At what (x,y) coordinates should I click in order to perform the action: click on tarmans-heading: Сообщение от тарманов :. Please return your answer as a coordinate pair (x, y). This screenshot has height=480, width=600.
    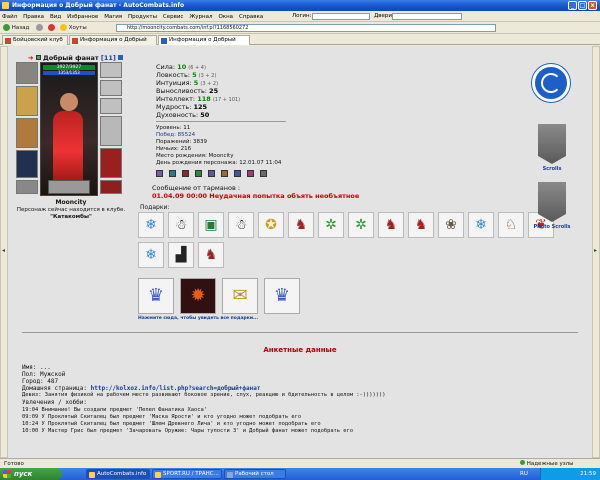
    Looking at the image, I should click on (196, 188).